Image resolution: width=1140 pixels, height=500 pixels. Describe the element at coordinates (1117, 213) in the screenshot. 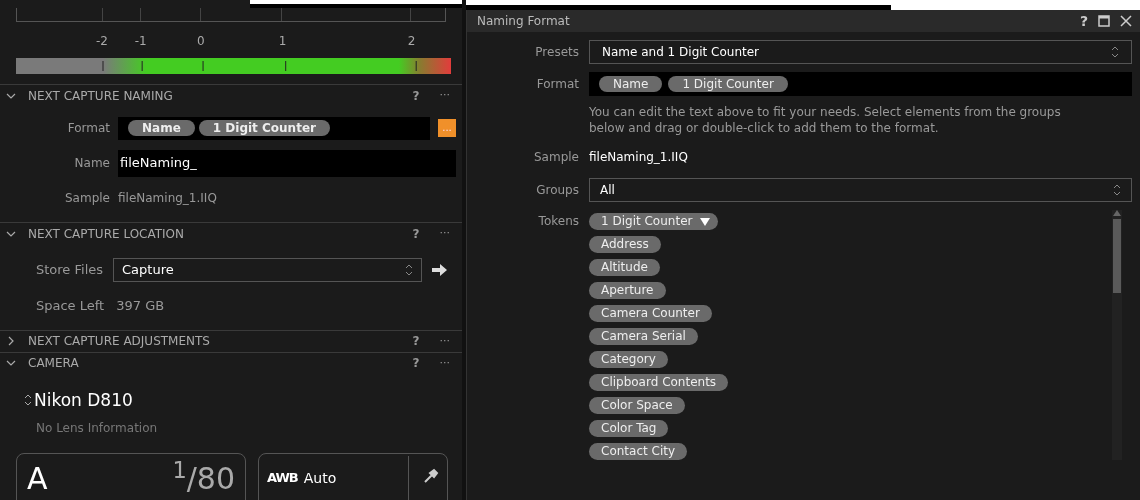

I see `scroll-up-icon` at that location.